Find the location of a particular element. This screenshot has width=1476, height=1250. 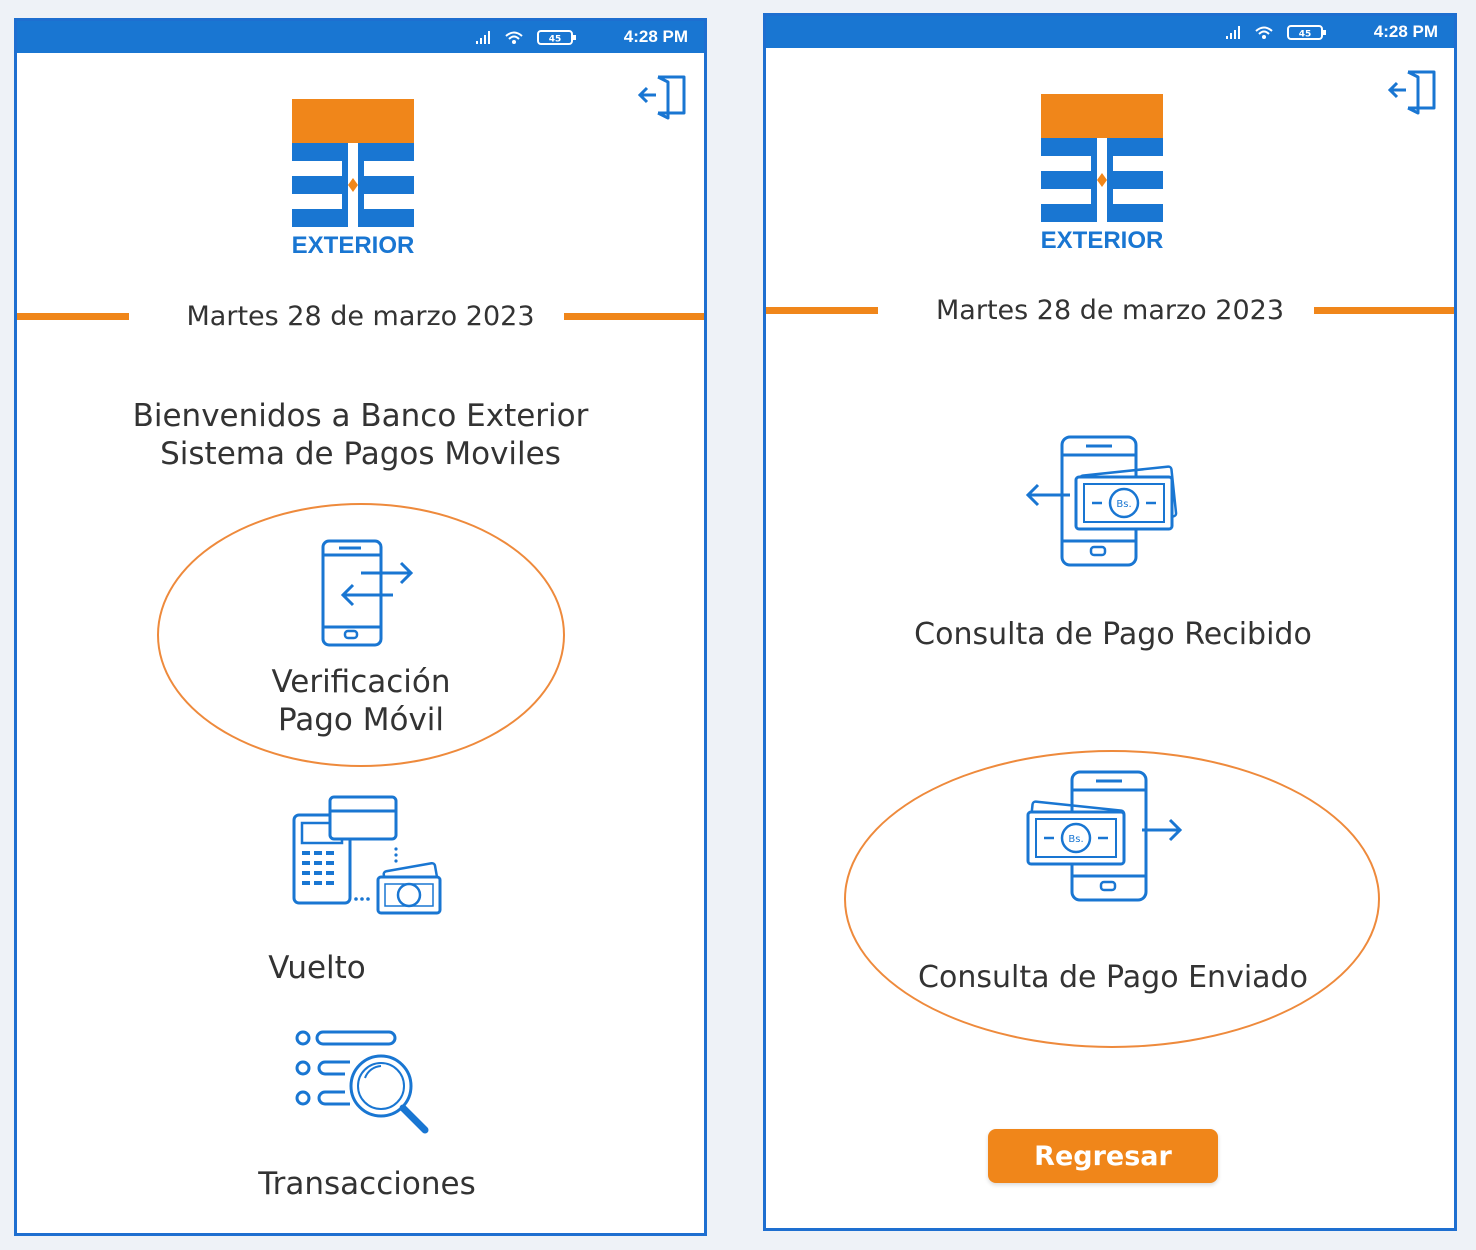

menu-transacciones-label: Transacciones is located at coordinates (367, 1184).